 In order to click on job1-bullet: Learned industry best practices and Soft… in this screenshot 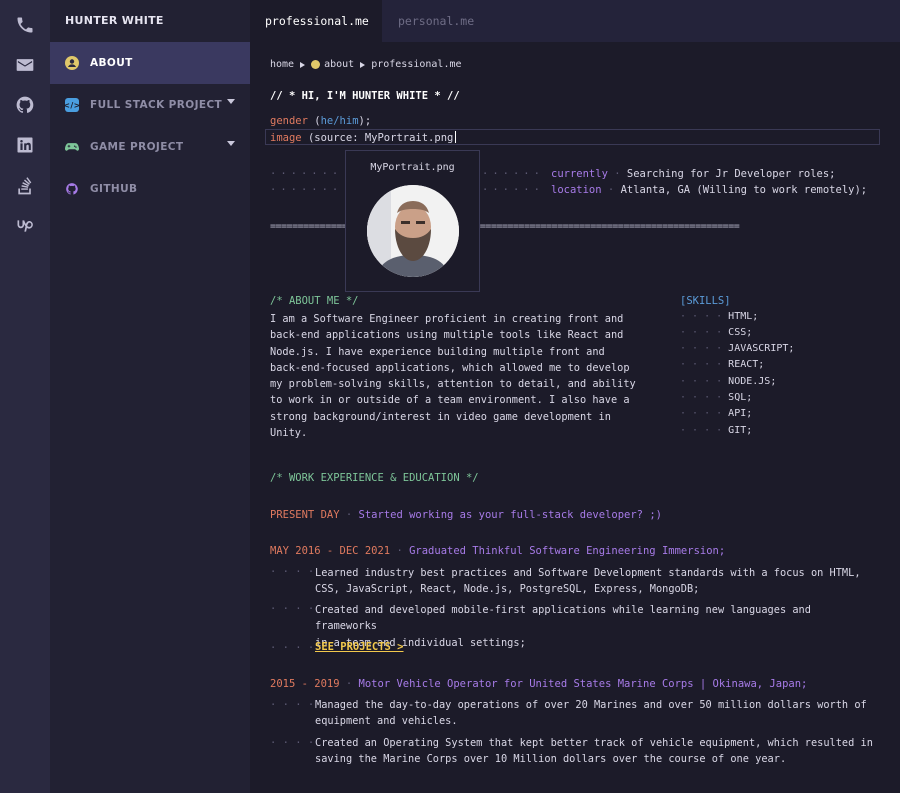, I will do `click(595, 581)`.